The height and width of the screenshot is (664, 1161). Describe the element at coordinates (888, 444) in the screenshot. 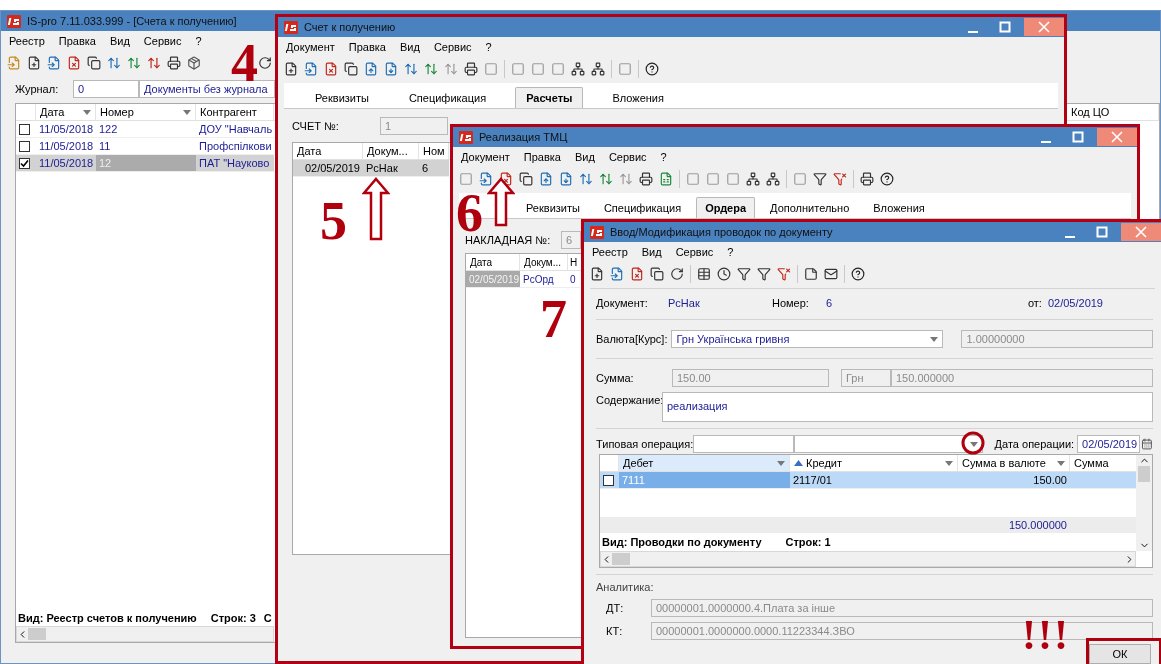

I see `operation-dropdown` at that location.